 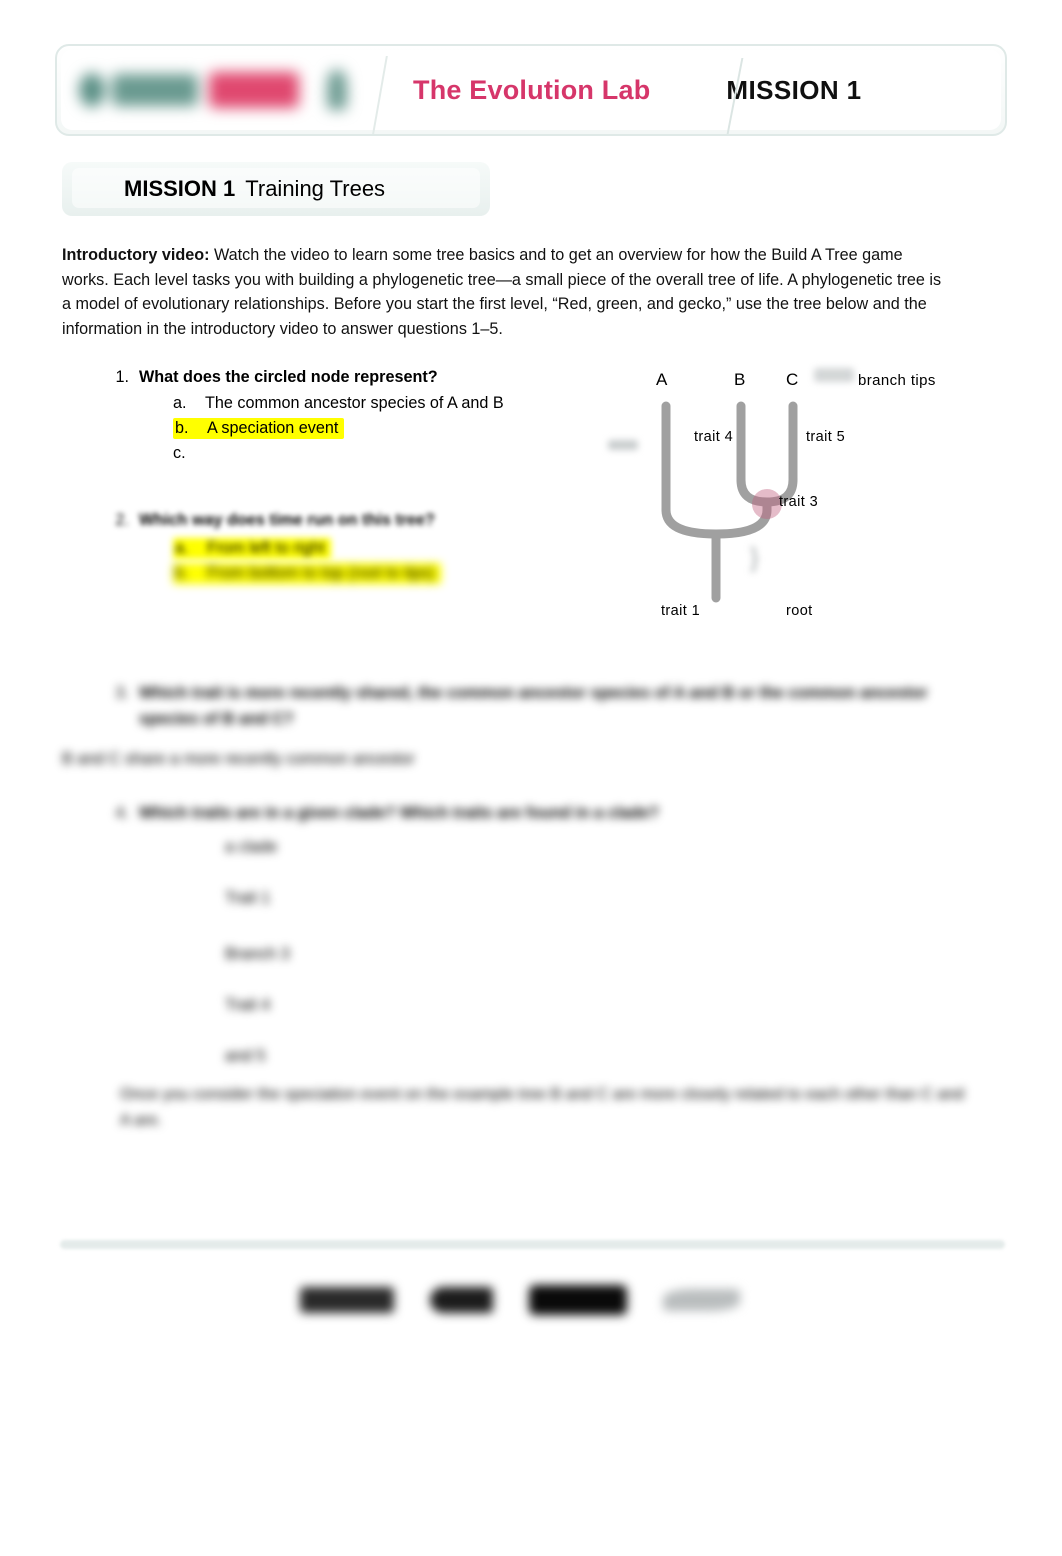 I want to click on logo-dot-icon, so click(x=92, y=90).